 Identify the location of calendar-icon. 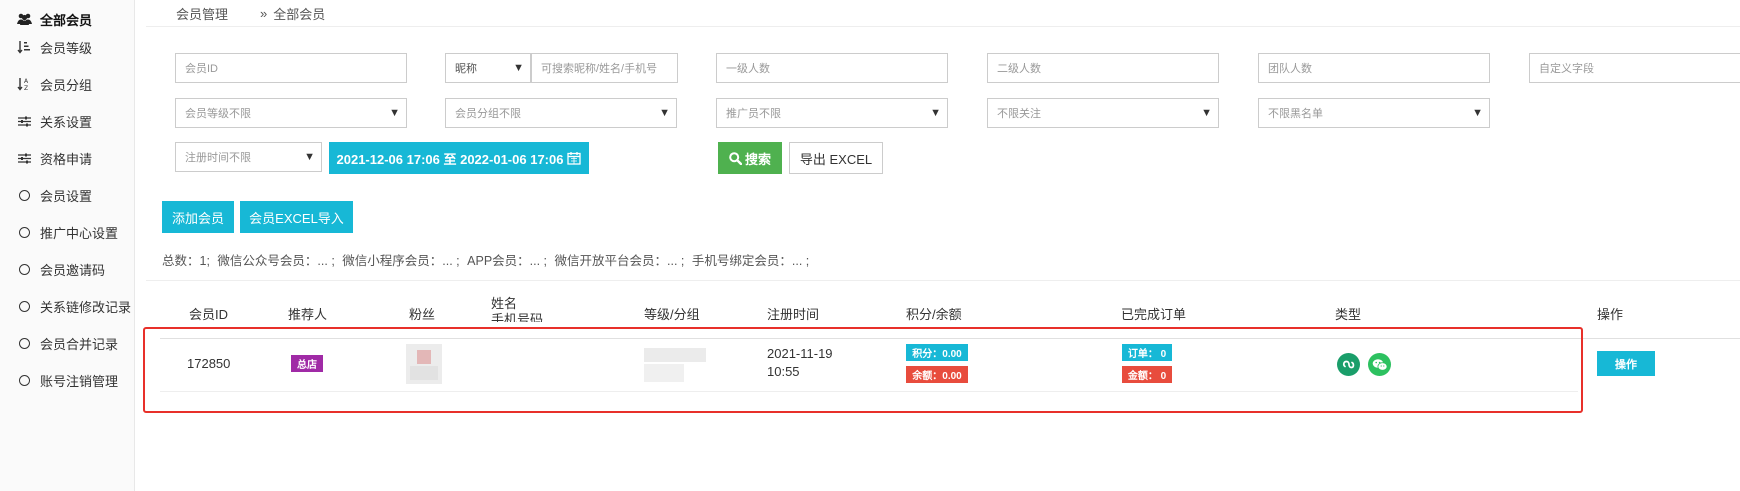
(574, 158).